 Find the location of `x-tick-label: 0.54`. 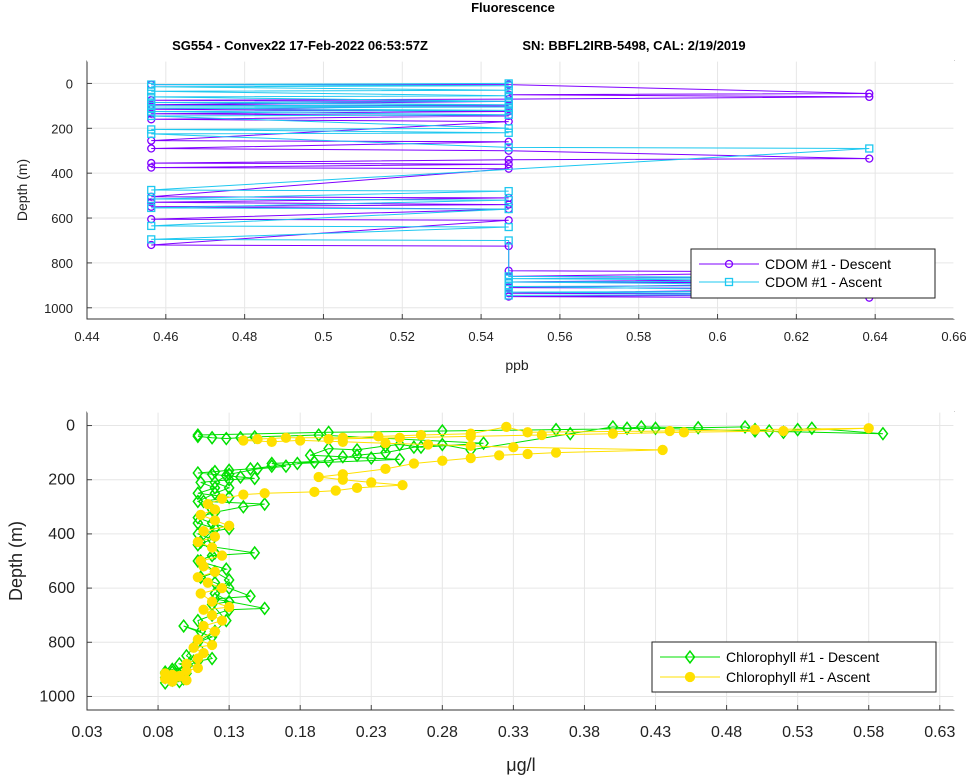

x-tick-label: 0.54 is located at coordinates (480, 336).